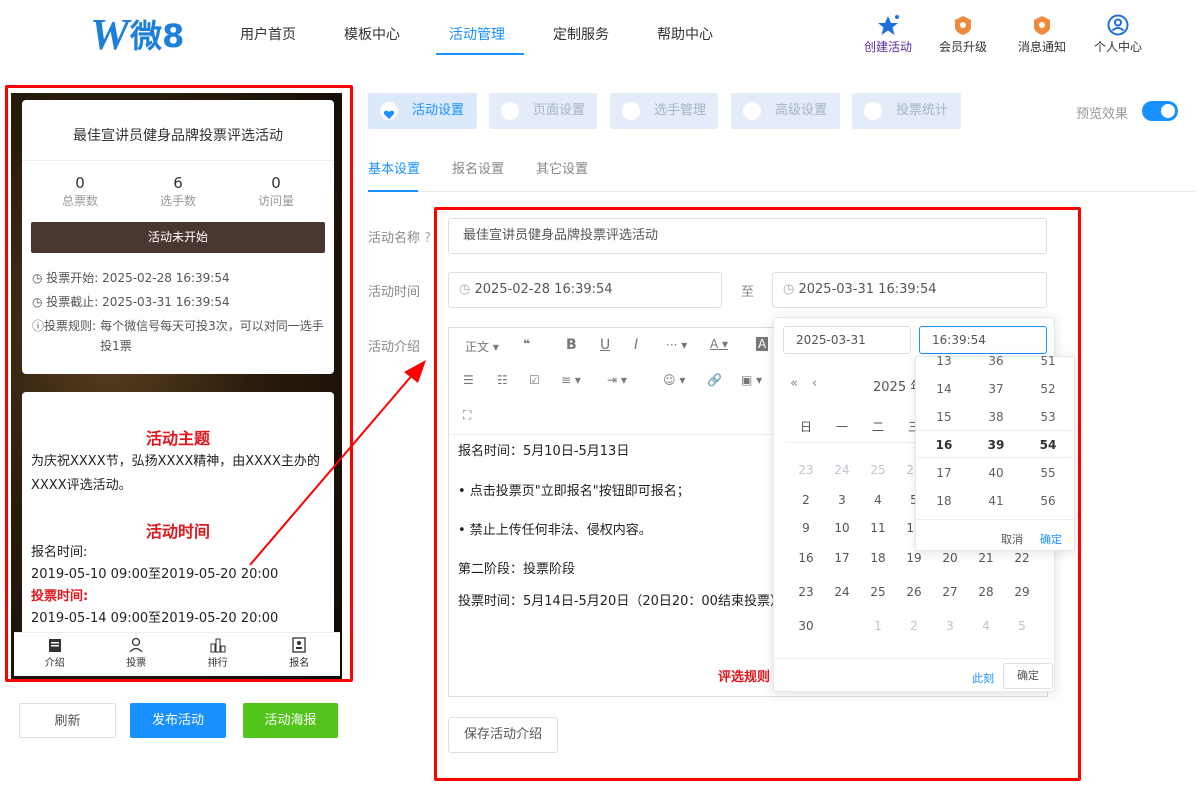 The width and height of the screenshot is (1200, 807). I want to click on tab-intro: 介绍, so click(55, 654).